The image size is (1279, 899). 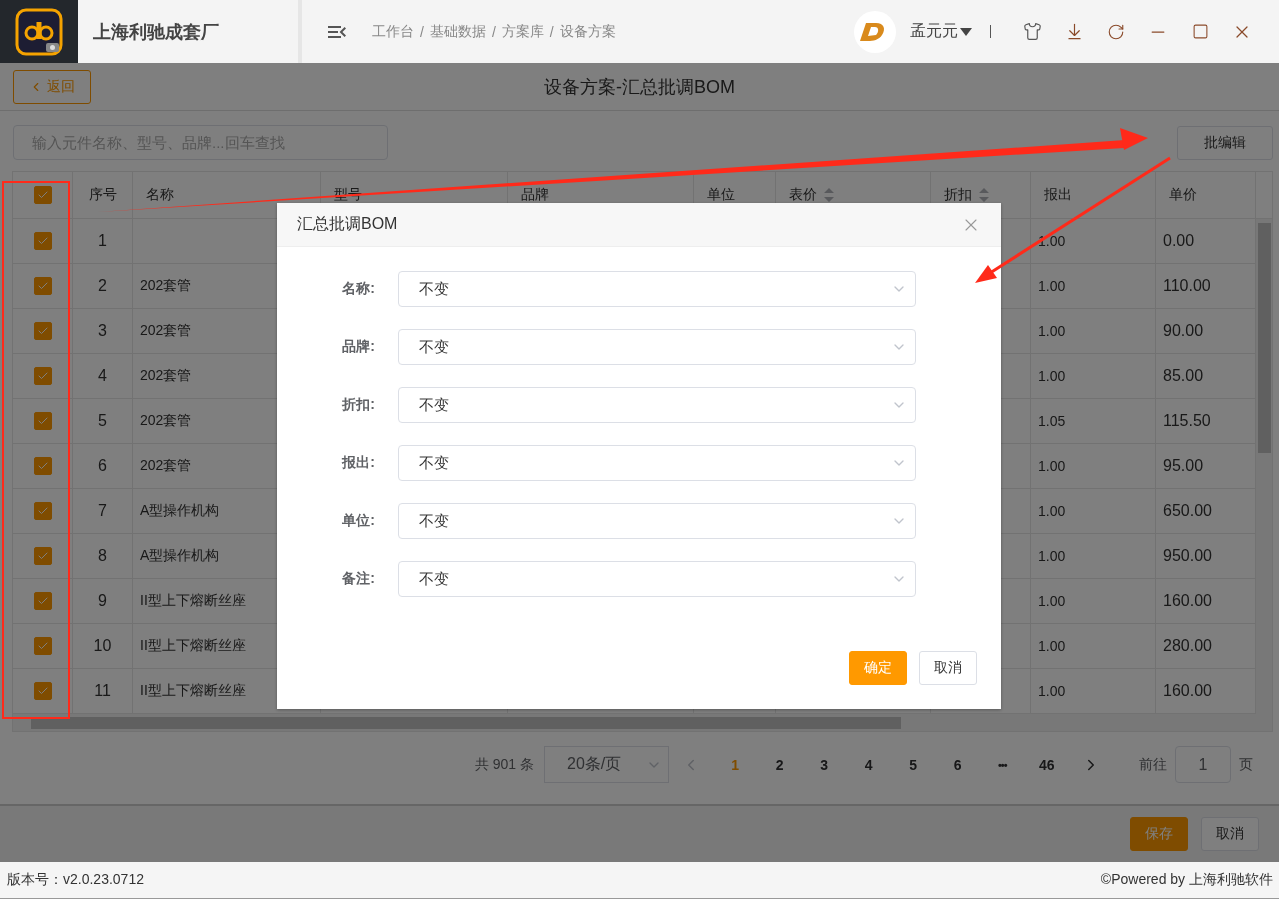 What do you see at coordinates (966, 31) in the screenshot?
I see `caret-icon` at bounding box center [966, 31].